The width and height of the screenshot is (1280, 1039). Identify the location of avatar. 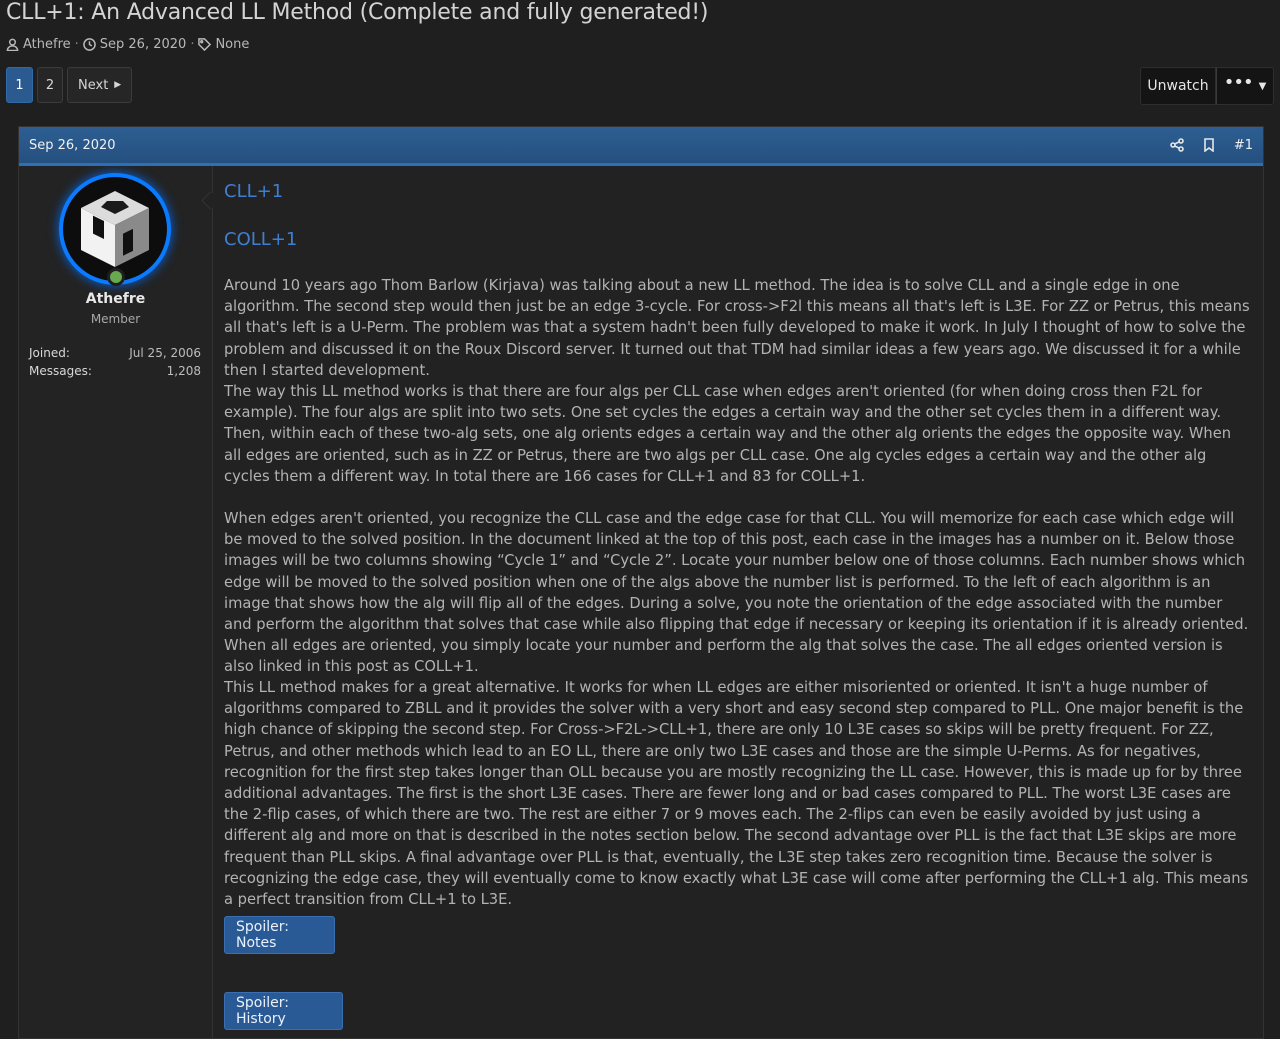
(115, 229).